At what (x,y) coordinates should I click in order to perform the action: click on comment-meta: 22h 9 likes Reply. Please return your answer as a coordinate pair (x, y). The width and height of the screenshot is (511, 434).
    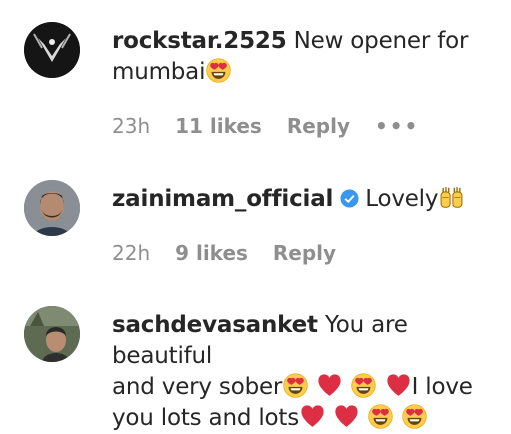
    Looking at the image, I should click on (233, 253).